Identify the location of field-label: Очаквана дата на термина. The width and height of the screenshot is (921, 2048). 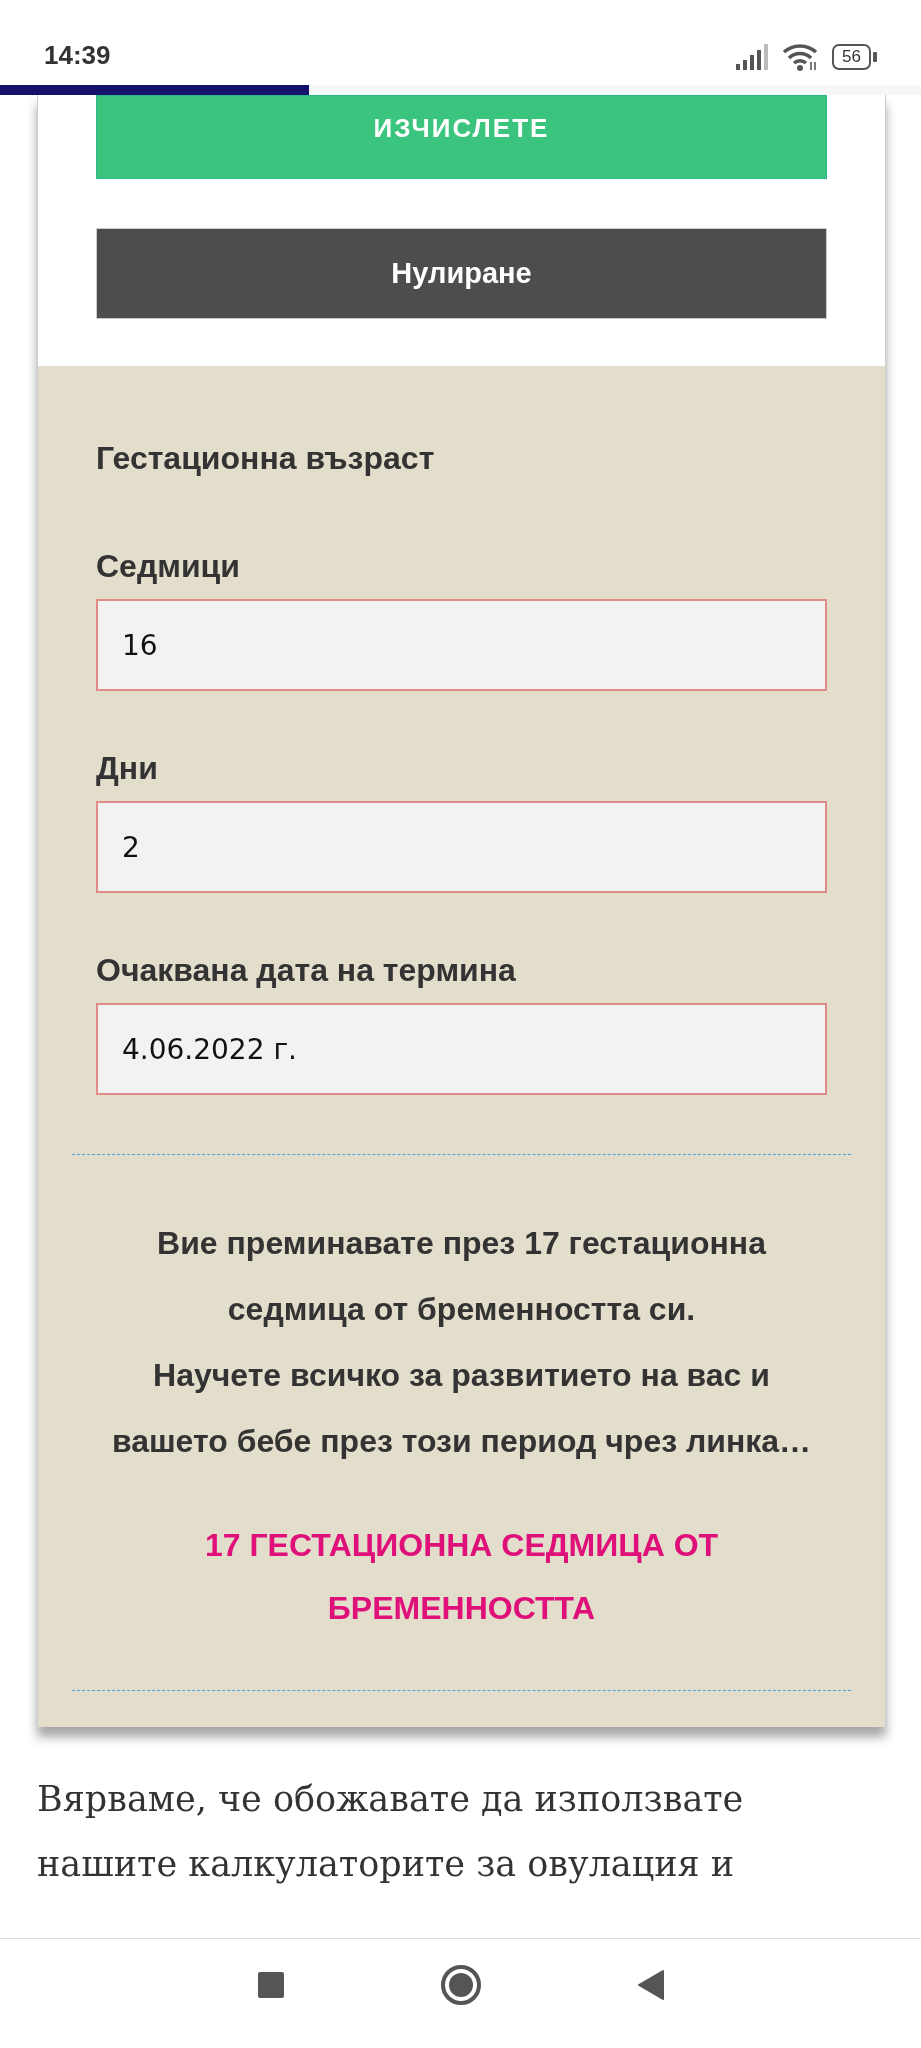
(306, 970).